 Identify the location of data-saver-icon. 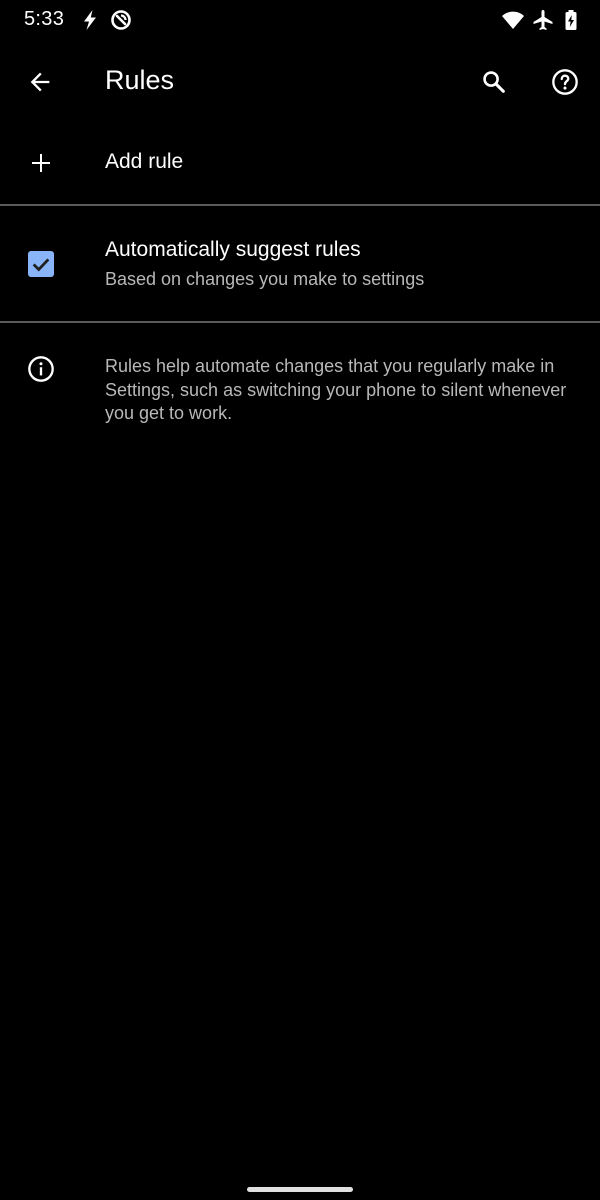
(121, 20).